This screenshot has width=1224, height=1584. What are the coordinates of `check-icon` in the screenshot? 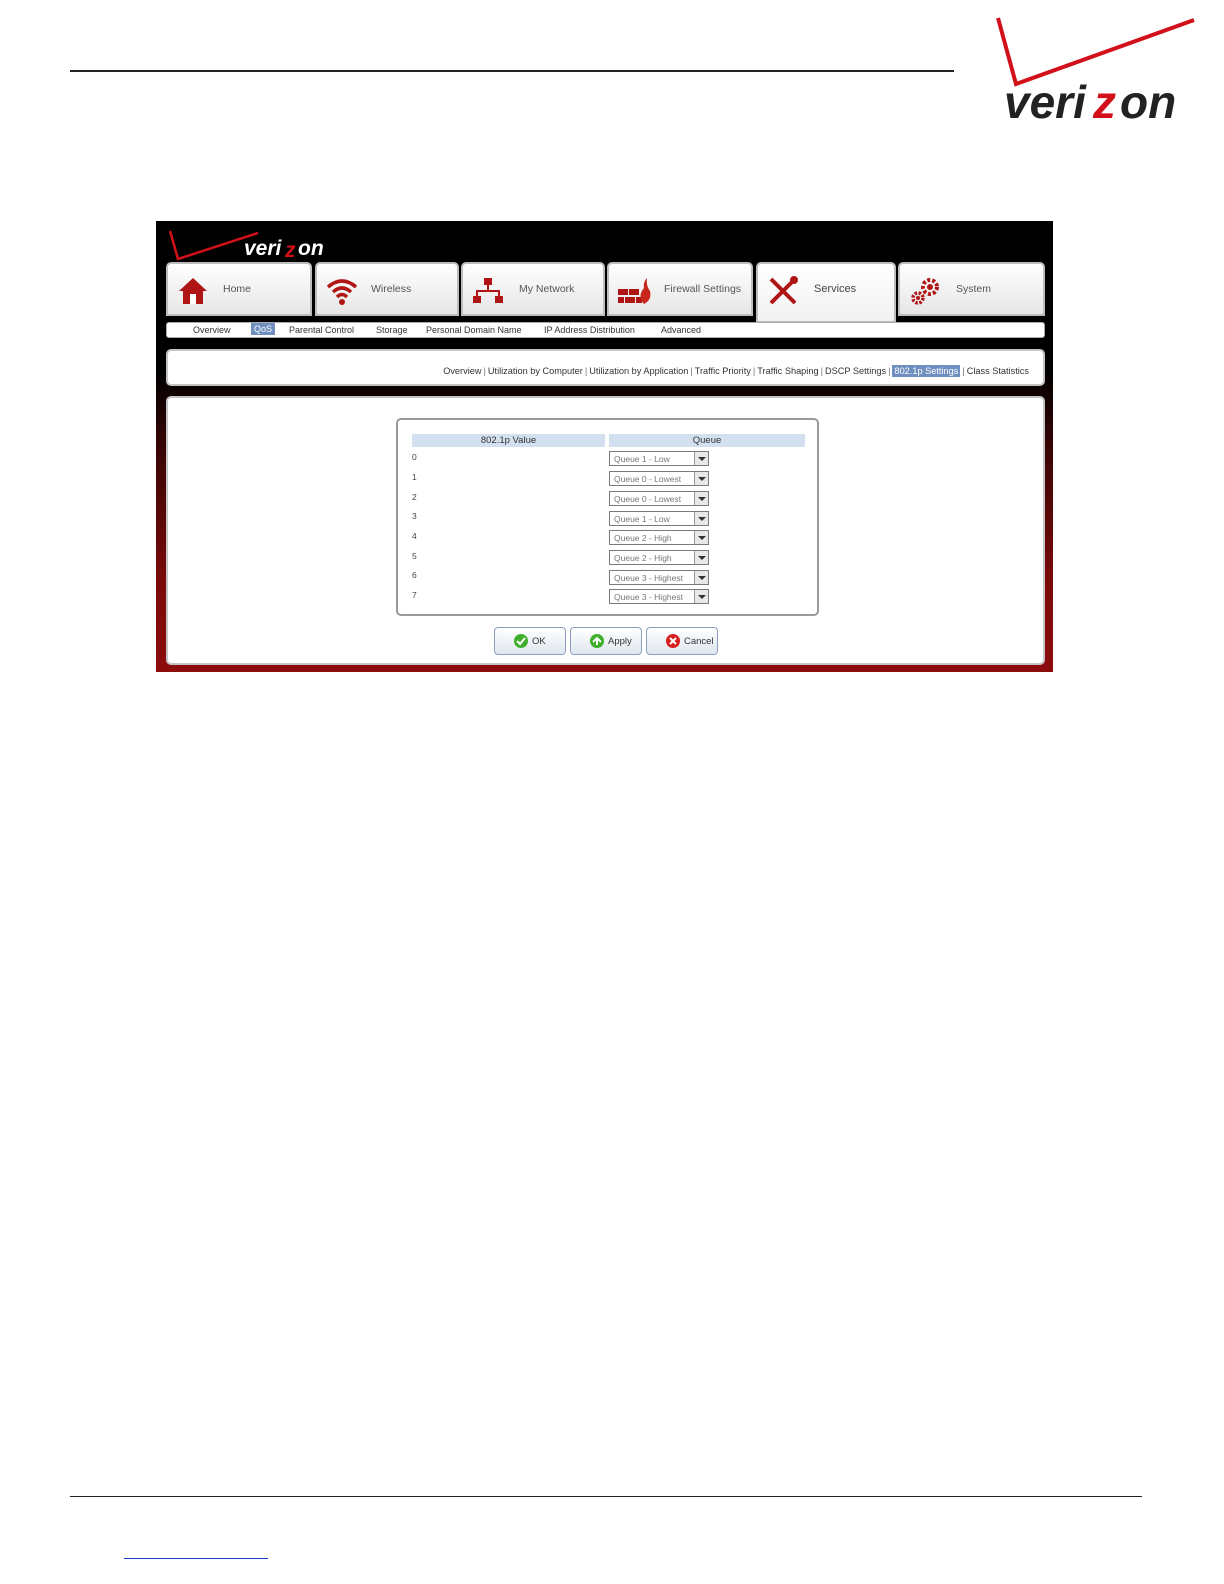 It's located at (521, 641).